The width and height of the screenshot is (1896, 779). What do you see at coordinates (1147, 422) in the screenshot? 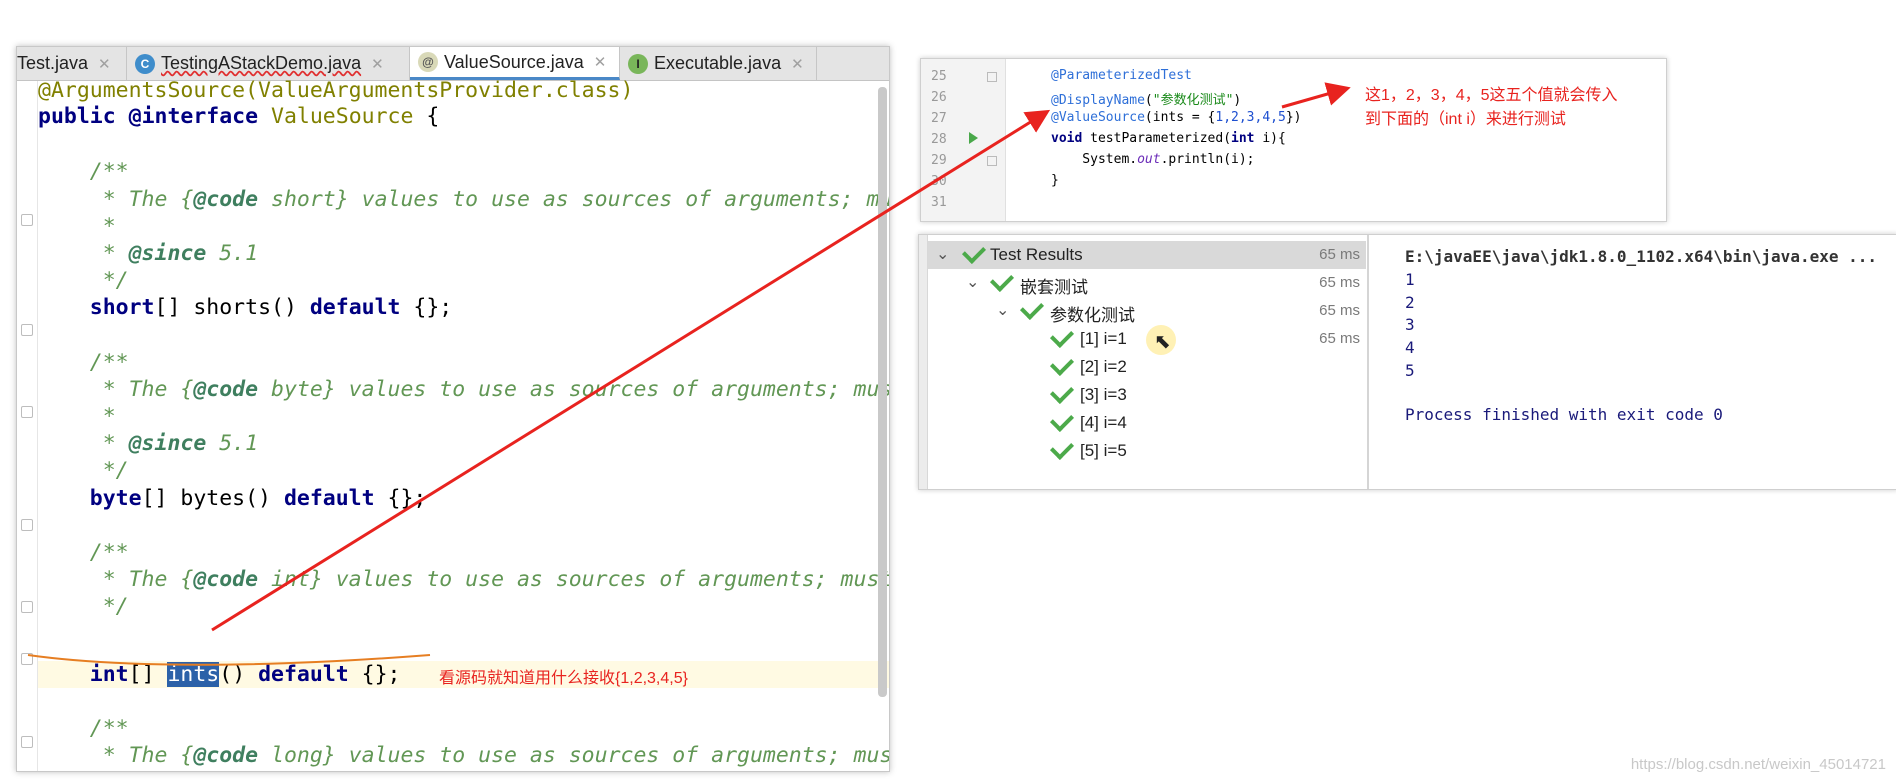
I see `tree-item-case: [4] i=4` at bounding box center [1147, 422].